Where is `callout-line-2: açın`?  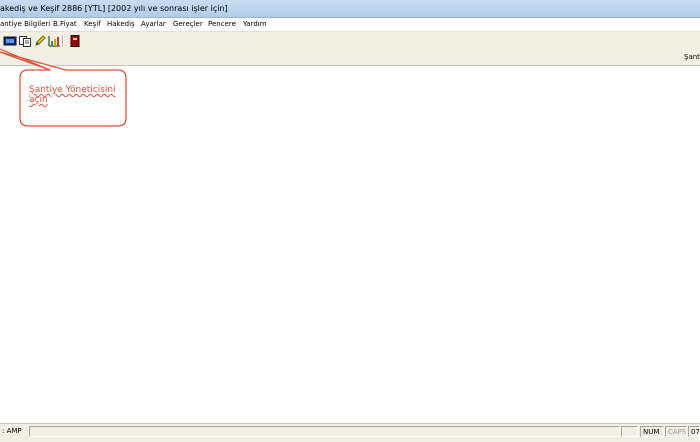 callout-line-2: açın is located at coordinates (38, 100).